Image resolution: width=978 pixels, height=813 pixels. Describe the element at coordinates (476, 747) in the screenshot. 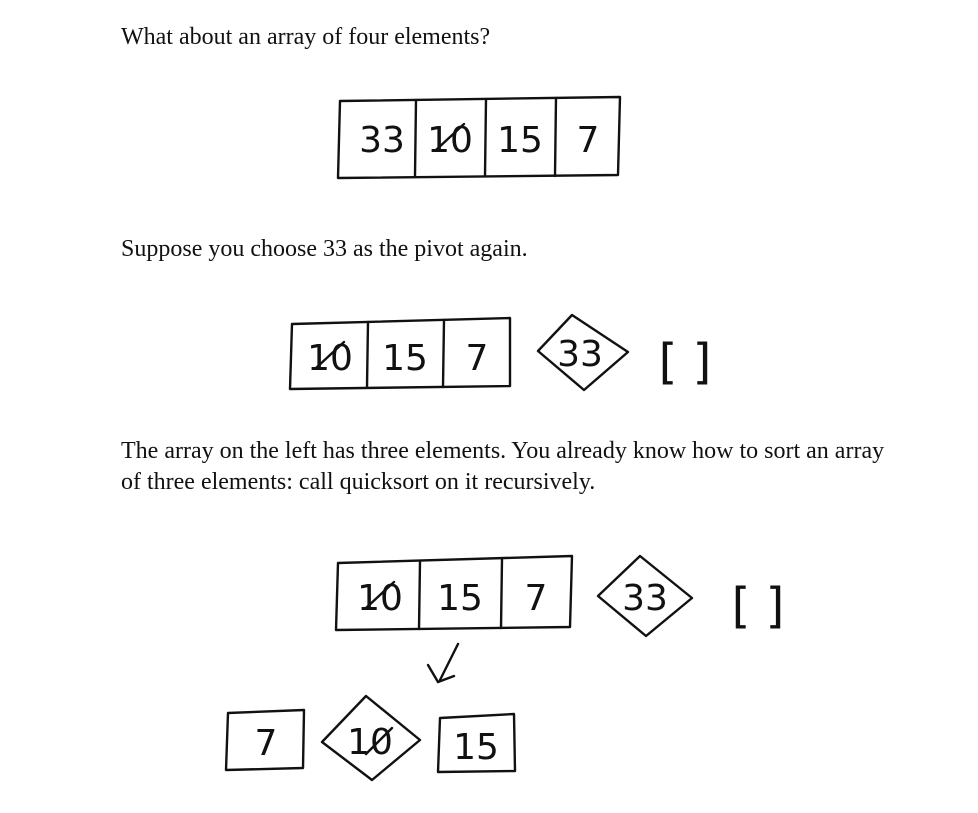

I see `sub-right-value: 15` at that location.